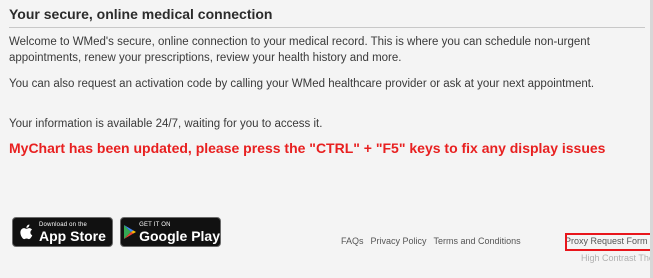 This screenshot has height=278, width=653. What do you see at coordinates (141, 14) in the screenshot?
I see `section-title: Your secure, online medical connection` at bounding box center [141, 14].